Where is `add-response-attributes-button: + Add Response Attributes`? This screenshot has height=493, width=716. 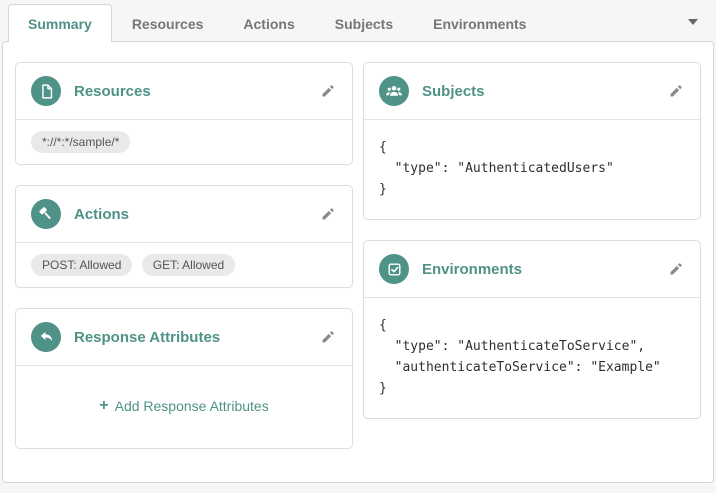
add-response-attributes-button: + Add Response Attributes is located at coordinates (184, 406).